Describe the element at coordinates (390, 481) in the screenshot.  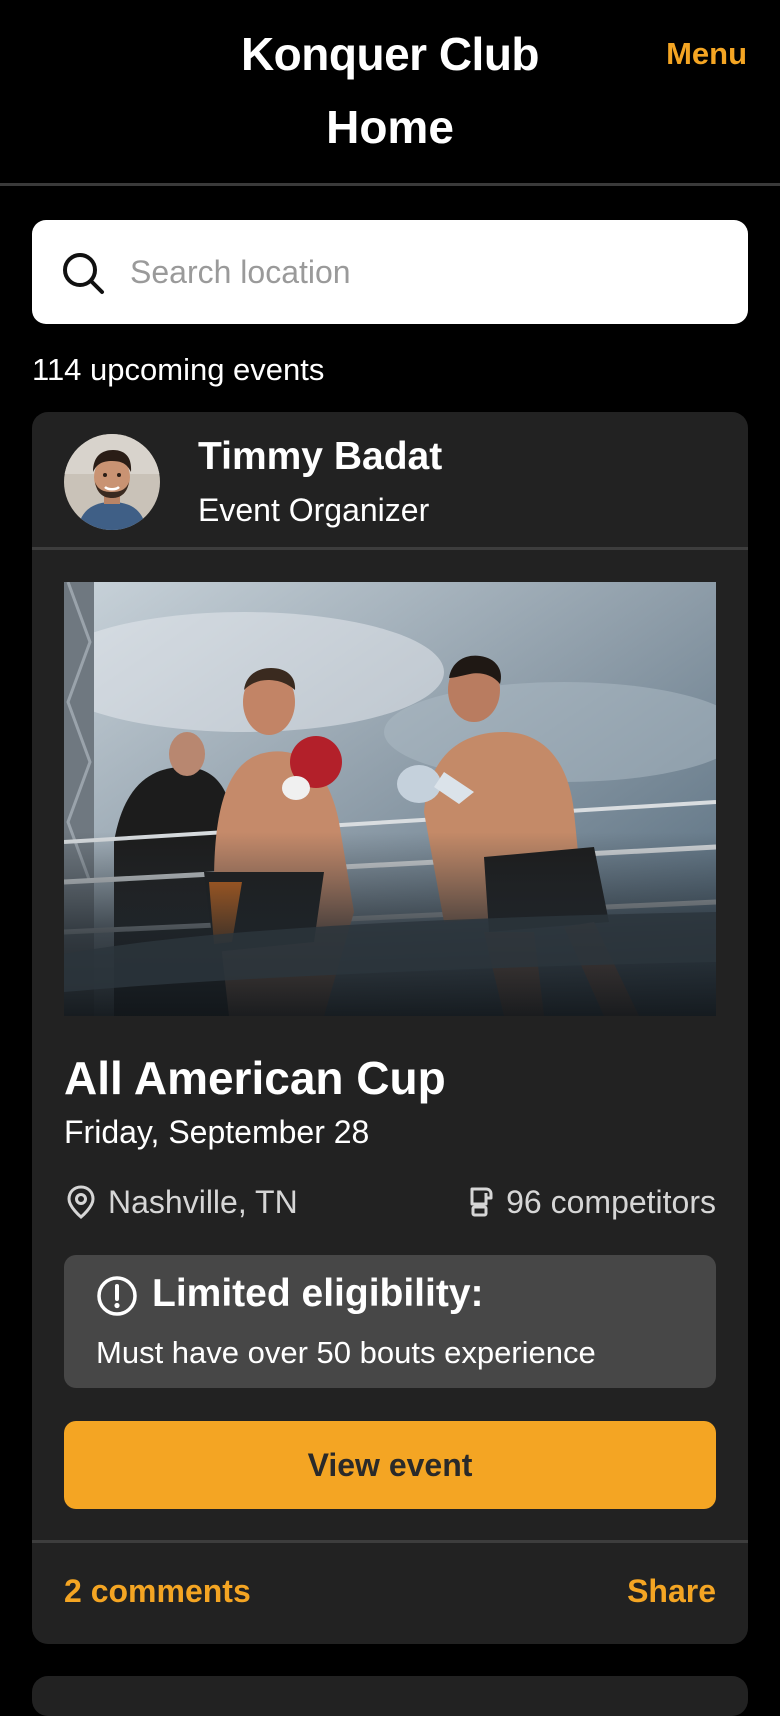
I see `organizer-header: Timmy Badat Event Organizer` at that location.